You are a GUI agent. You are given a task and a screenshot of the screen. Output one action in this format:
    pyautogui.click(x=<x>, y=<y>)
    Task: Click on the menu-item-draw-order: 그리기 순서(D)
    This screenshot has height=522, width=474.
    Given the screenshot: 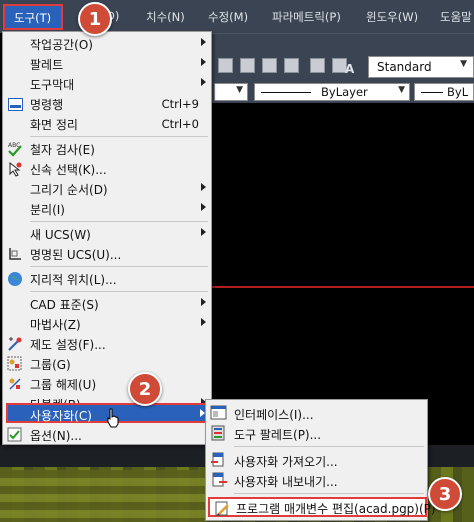 What is the action you would take?
    pyautogui.click(x=107, y=189)
    